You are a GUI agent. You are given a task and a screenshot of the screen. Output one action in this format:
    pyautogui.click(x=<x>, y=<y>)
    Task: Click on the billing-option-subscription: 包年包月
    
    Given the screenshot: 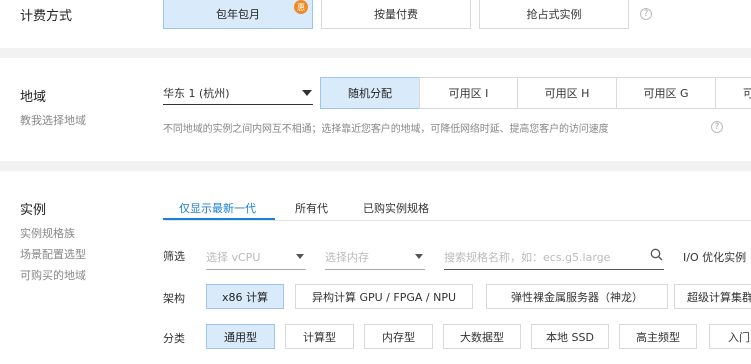 What is the action you would take?
    pyautogui.click(x=238, y=14)
    